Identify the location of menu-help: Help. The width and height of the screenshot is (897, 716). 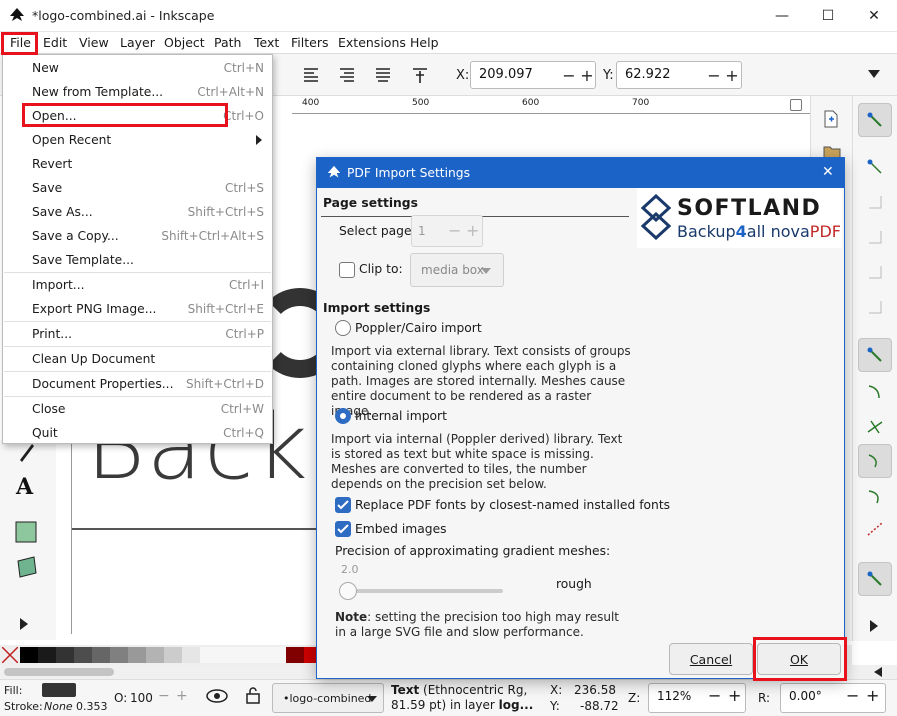
(424, 42).